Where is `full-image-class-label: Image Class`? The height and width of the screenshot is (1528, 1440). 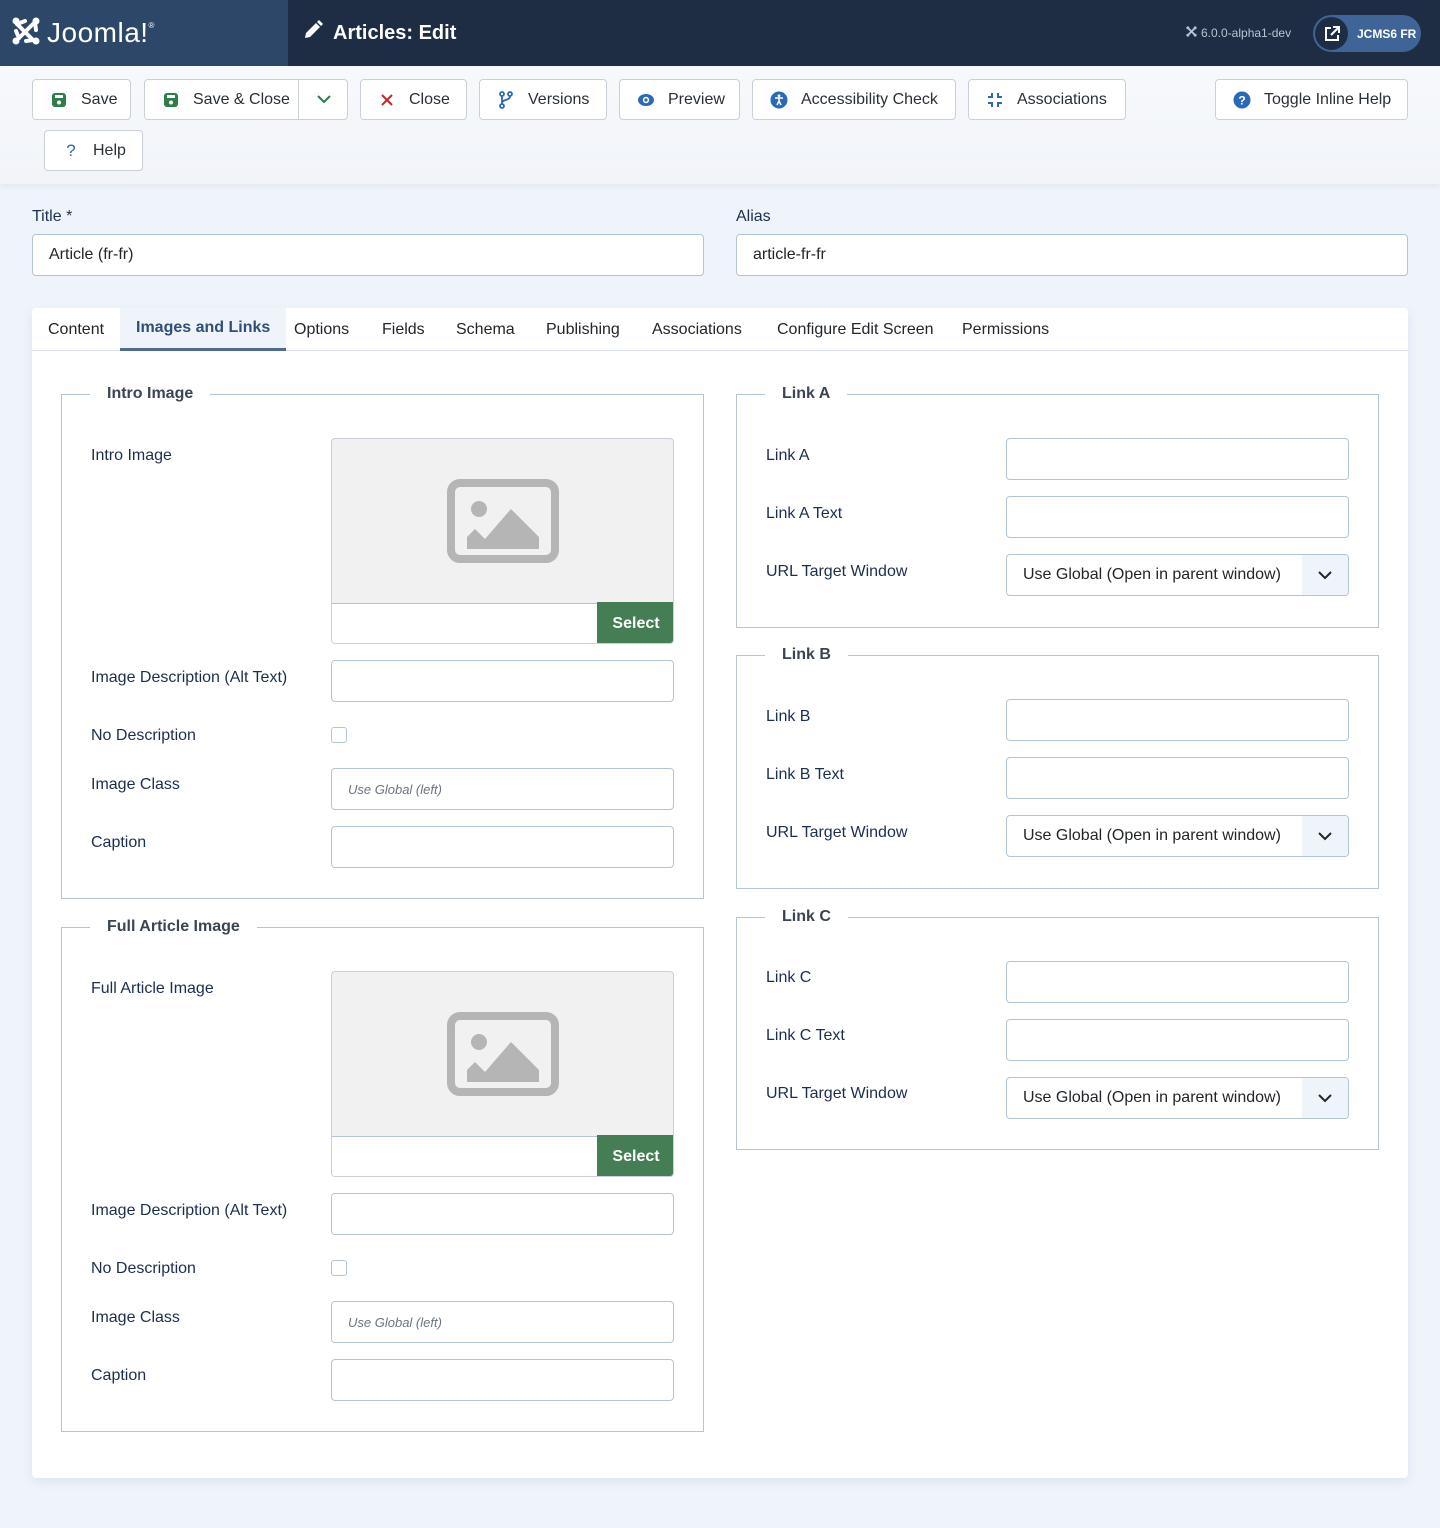 full-image-class-label: Image Class is located at coordinates (135, 1317).